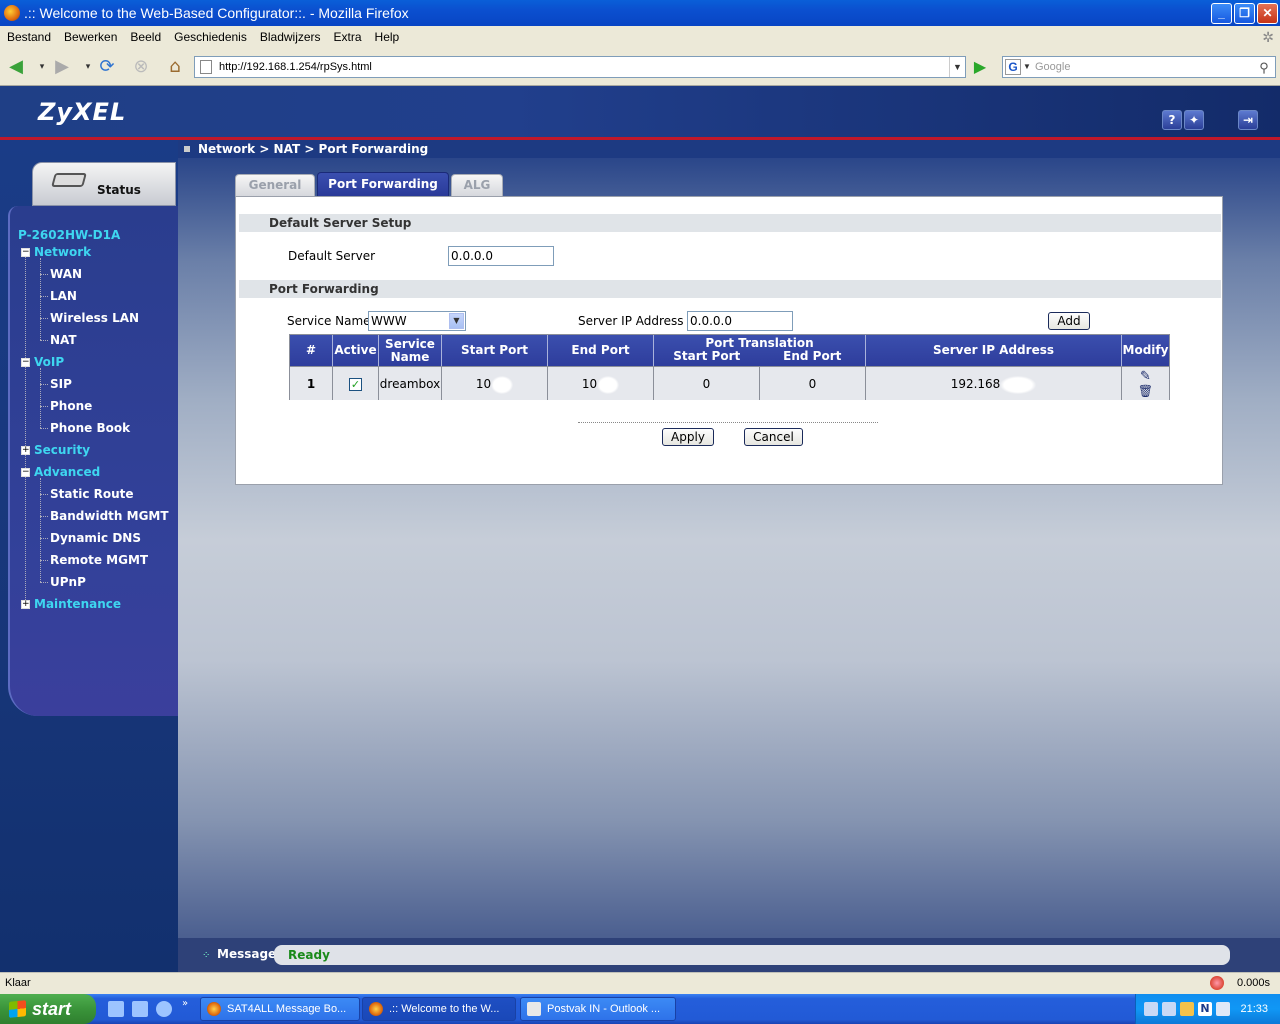  Describe the element at coordinates (383, 184) in the screenshot. I see `tab-port-forwarding: Port Forwarding` at that location.